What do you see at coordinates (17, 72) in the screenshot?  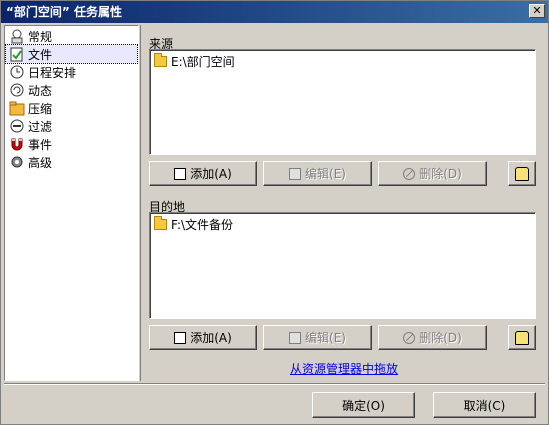 I see `clock-icon` at bounding box center [17, 72].